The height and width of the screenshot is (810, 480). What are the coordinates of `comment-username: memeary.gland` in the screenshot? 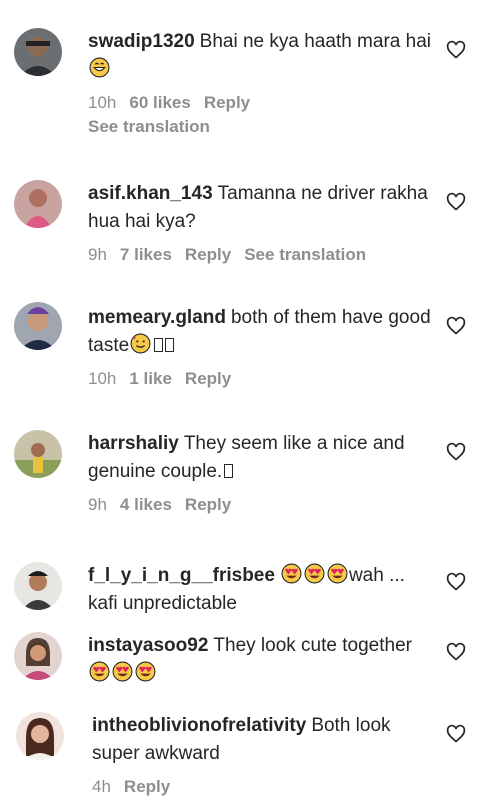 It's located at (157, 317).